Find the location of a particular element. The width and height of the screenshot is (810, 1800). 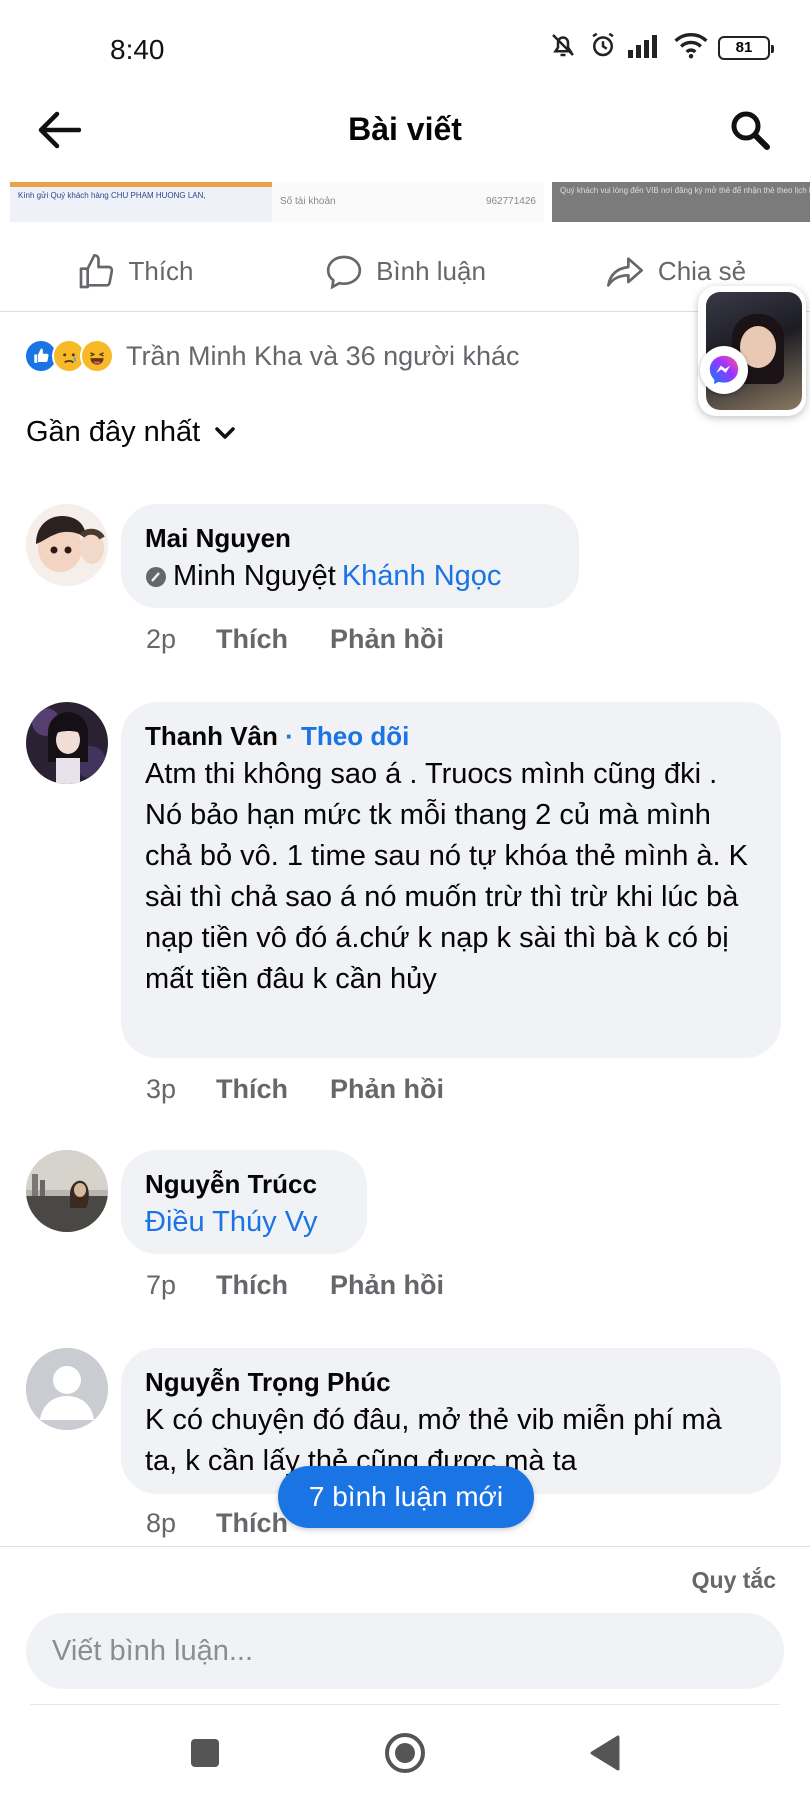

haha-reaction-icon is located at coordinates (97, 356).